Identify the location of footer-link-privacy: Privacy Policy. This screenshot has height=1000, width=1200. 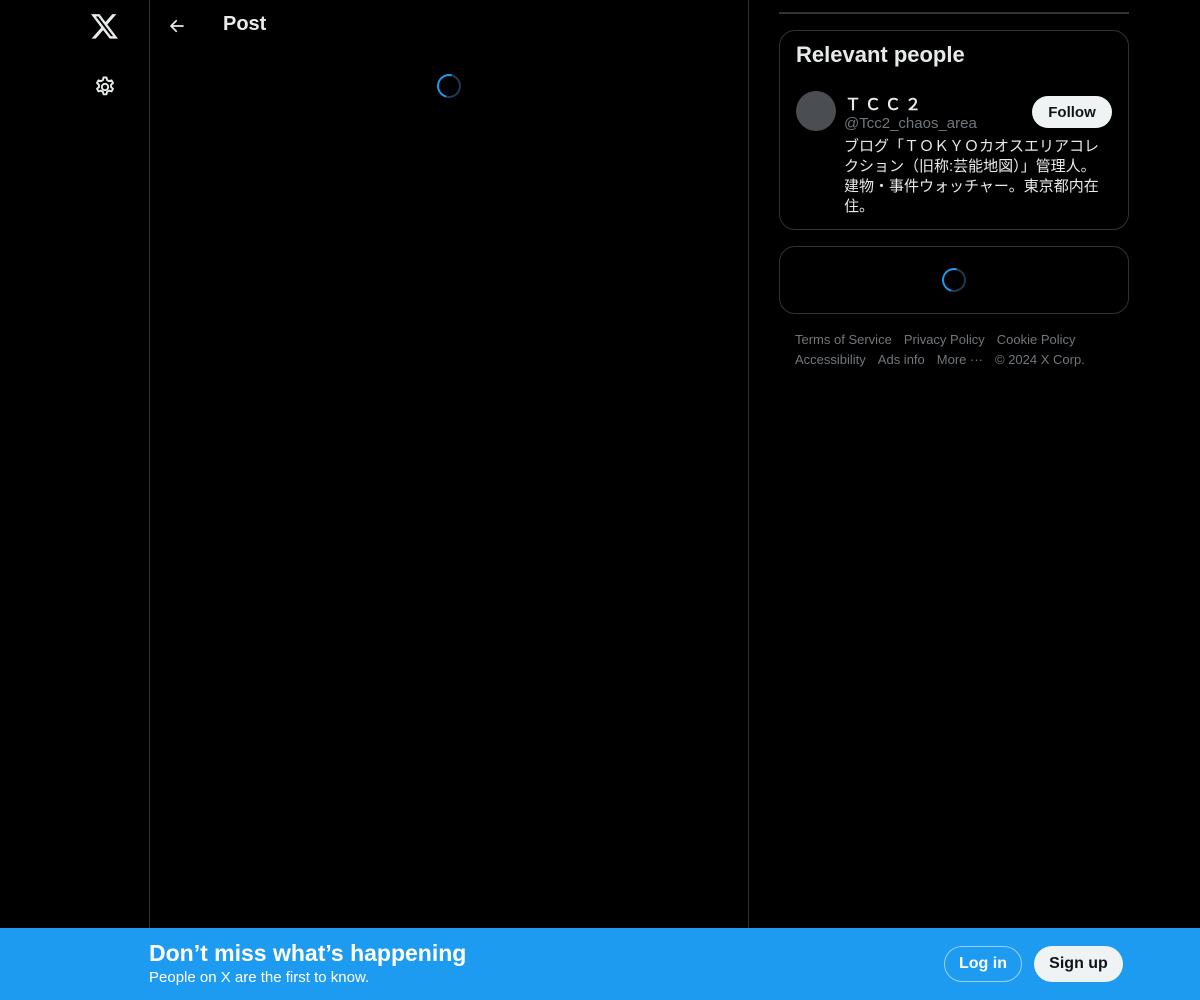
(944, 340).